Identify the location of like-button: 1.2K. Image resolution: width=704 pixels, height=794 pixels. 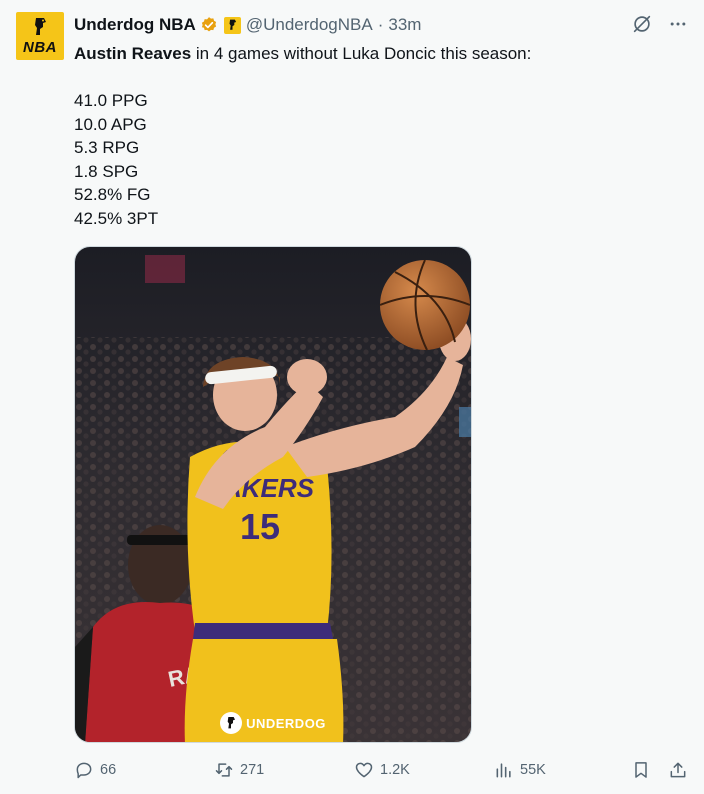
(382, 770).